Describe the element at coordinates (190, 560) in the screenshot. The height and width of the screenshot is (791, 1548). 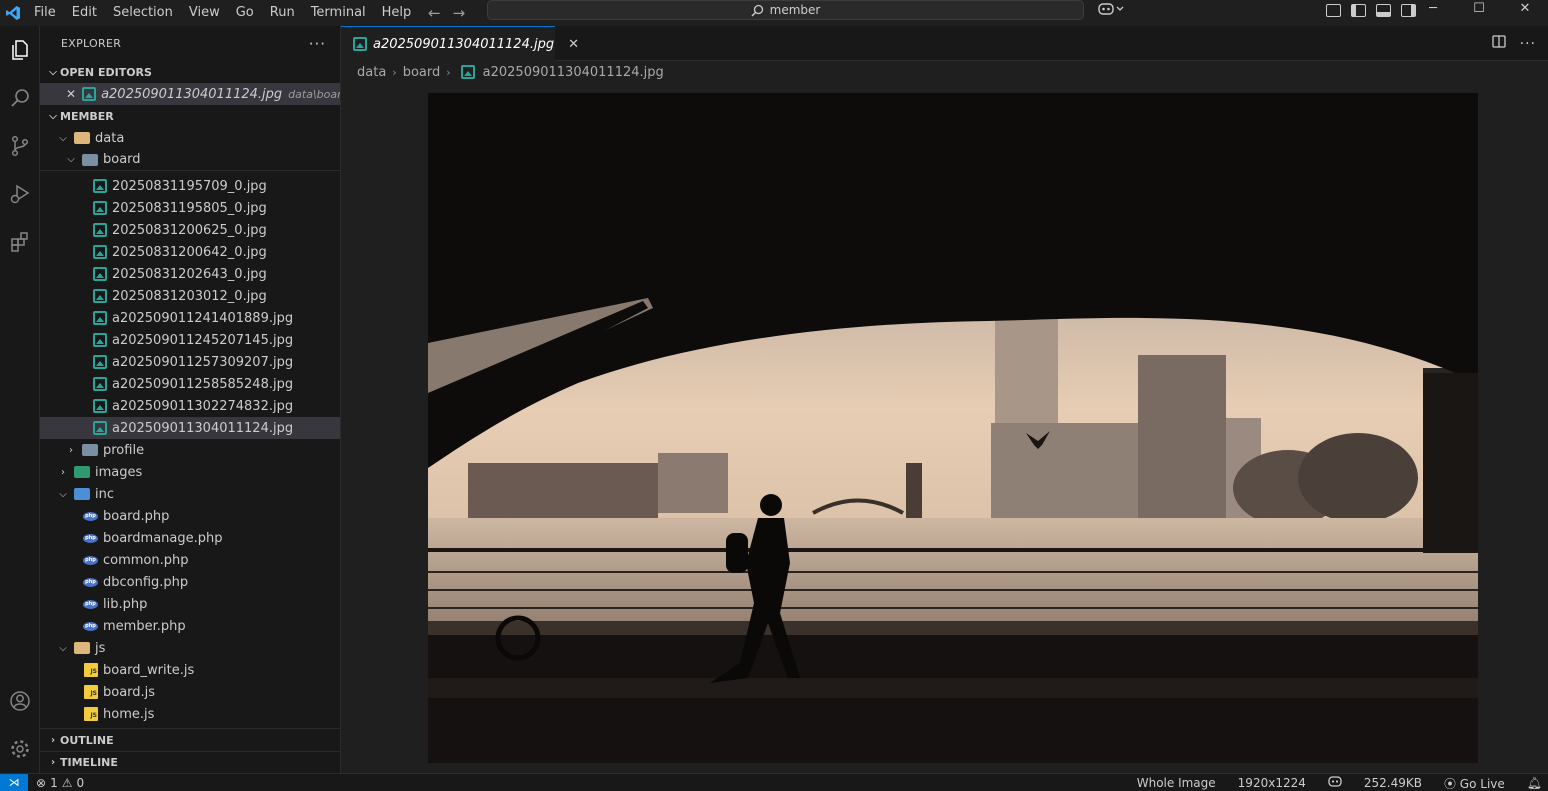
I see `file-item: php common.php` at that location.